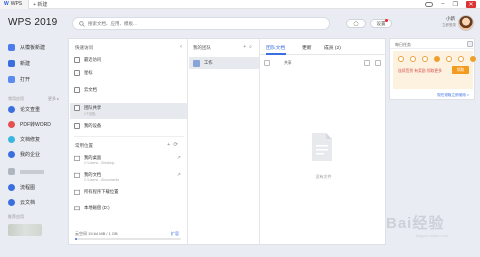 This screenshot has width=480, height=257. Describe the element at coordinates (188, 23) in the screenshot. I see `search-input` at that location.